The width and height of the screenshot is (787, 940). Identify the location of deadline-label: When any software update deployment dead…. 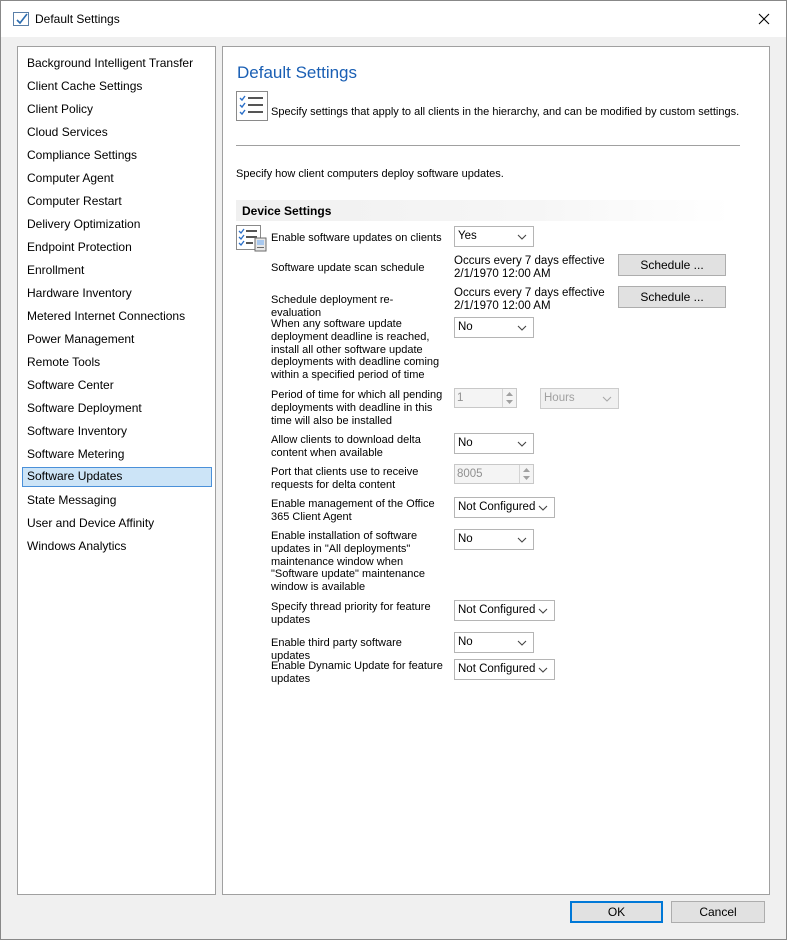
(355, 350).